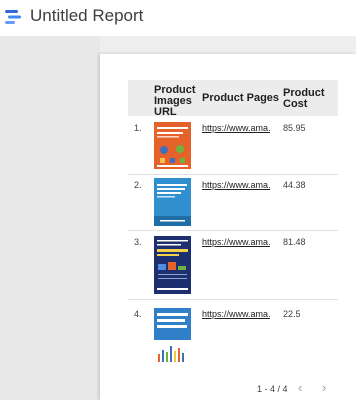 The width and height of the screenshot is (356, 400). What do you see at coordinates (13, 17) in the screenshot?
I see `data-studio-logo-icon` at bounding box center [13, 17].